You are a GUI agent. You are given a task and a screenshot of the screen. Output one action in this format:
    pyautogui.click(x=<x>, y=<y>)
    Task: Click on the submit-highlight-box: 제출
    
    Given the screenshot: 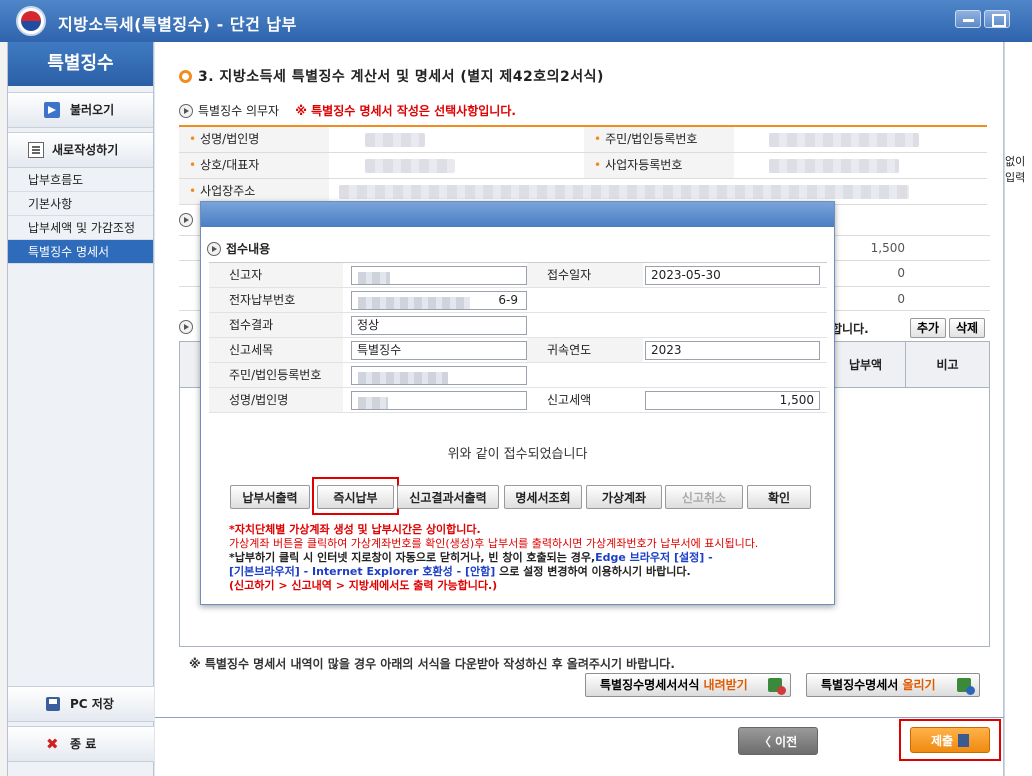 What is the action you would take?
    pyautogui.click(x=950, y=740)
    